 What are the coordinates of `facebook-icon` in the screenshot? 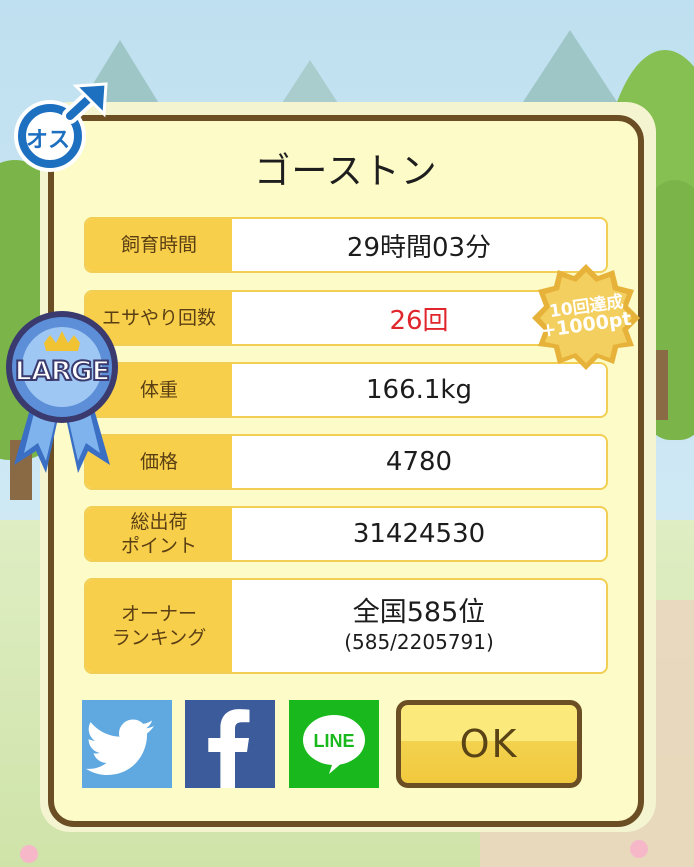 It's located at (229, 748).